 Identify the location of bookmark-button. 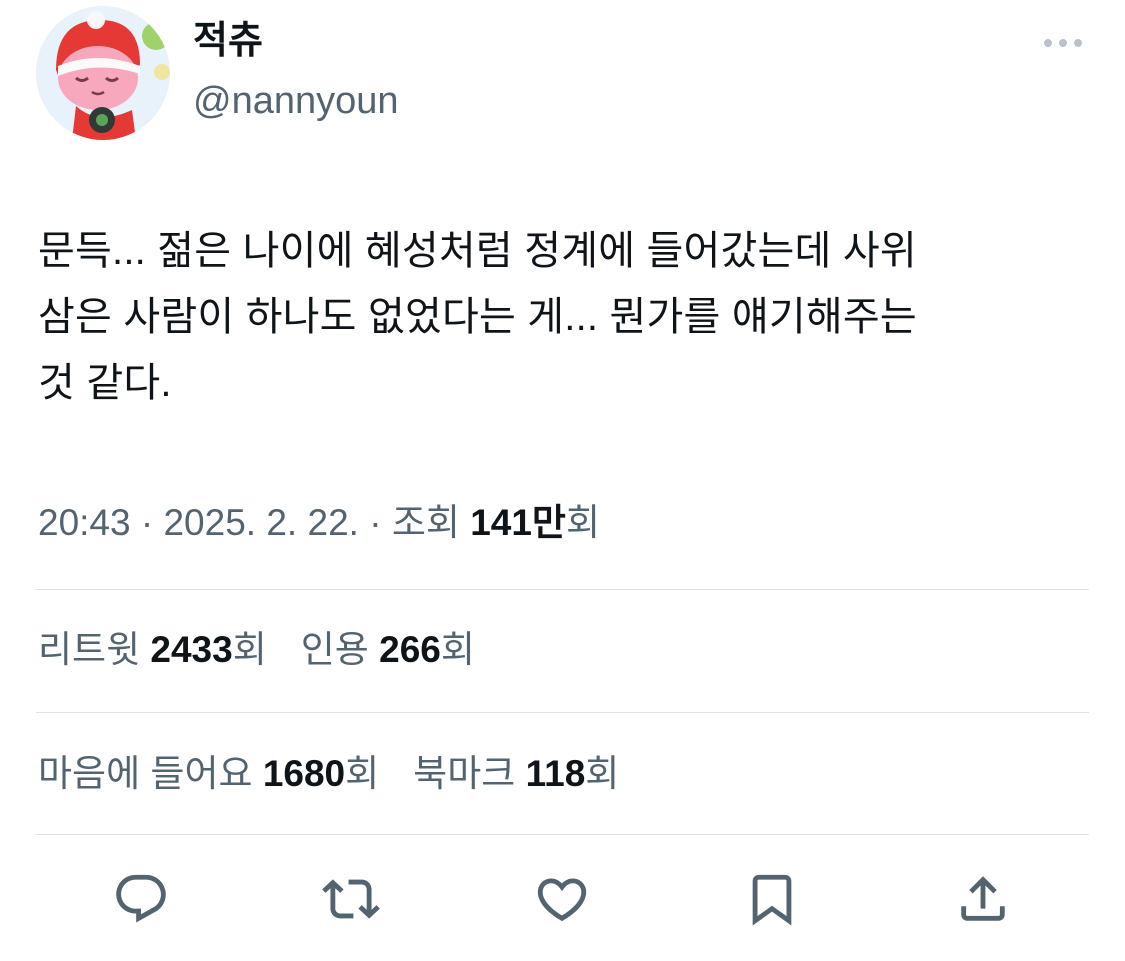
(771, 904).